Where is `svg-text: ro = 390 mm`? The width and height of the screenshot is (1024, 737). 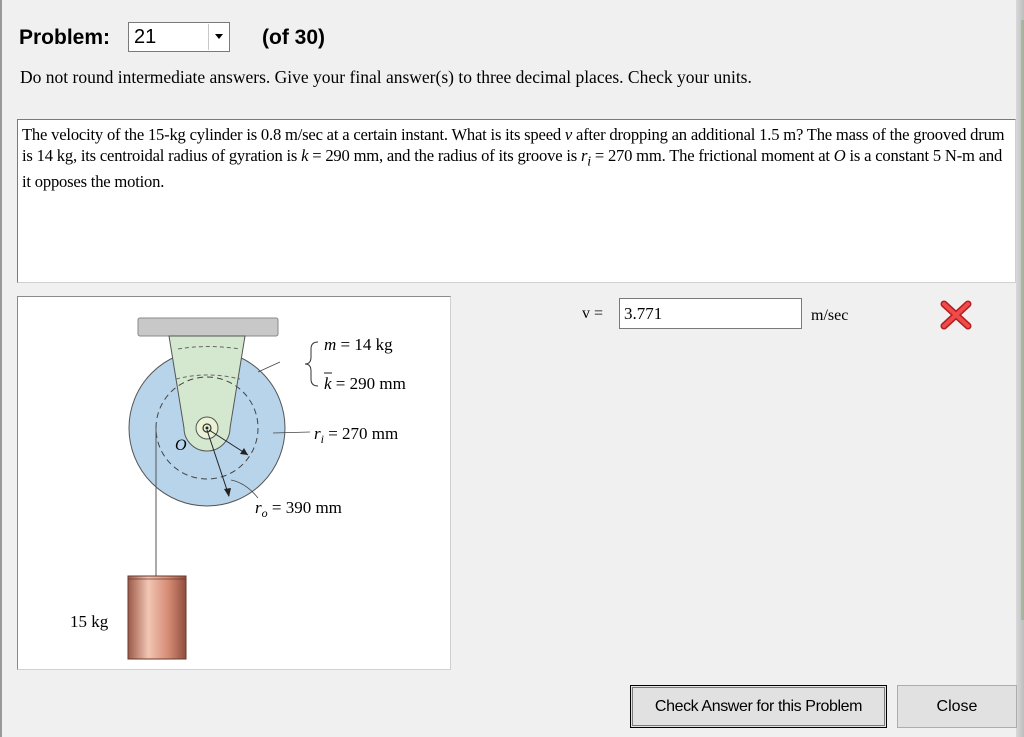 svg-text: ro = 390 mm is located at coordinates (298, 509).